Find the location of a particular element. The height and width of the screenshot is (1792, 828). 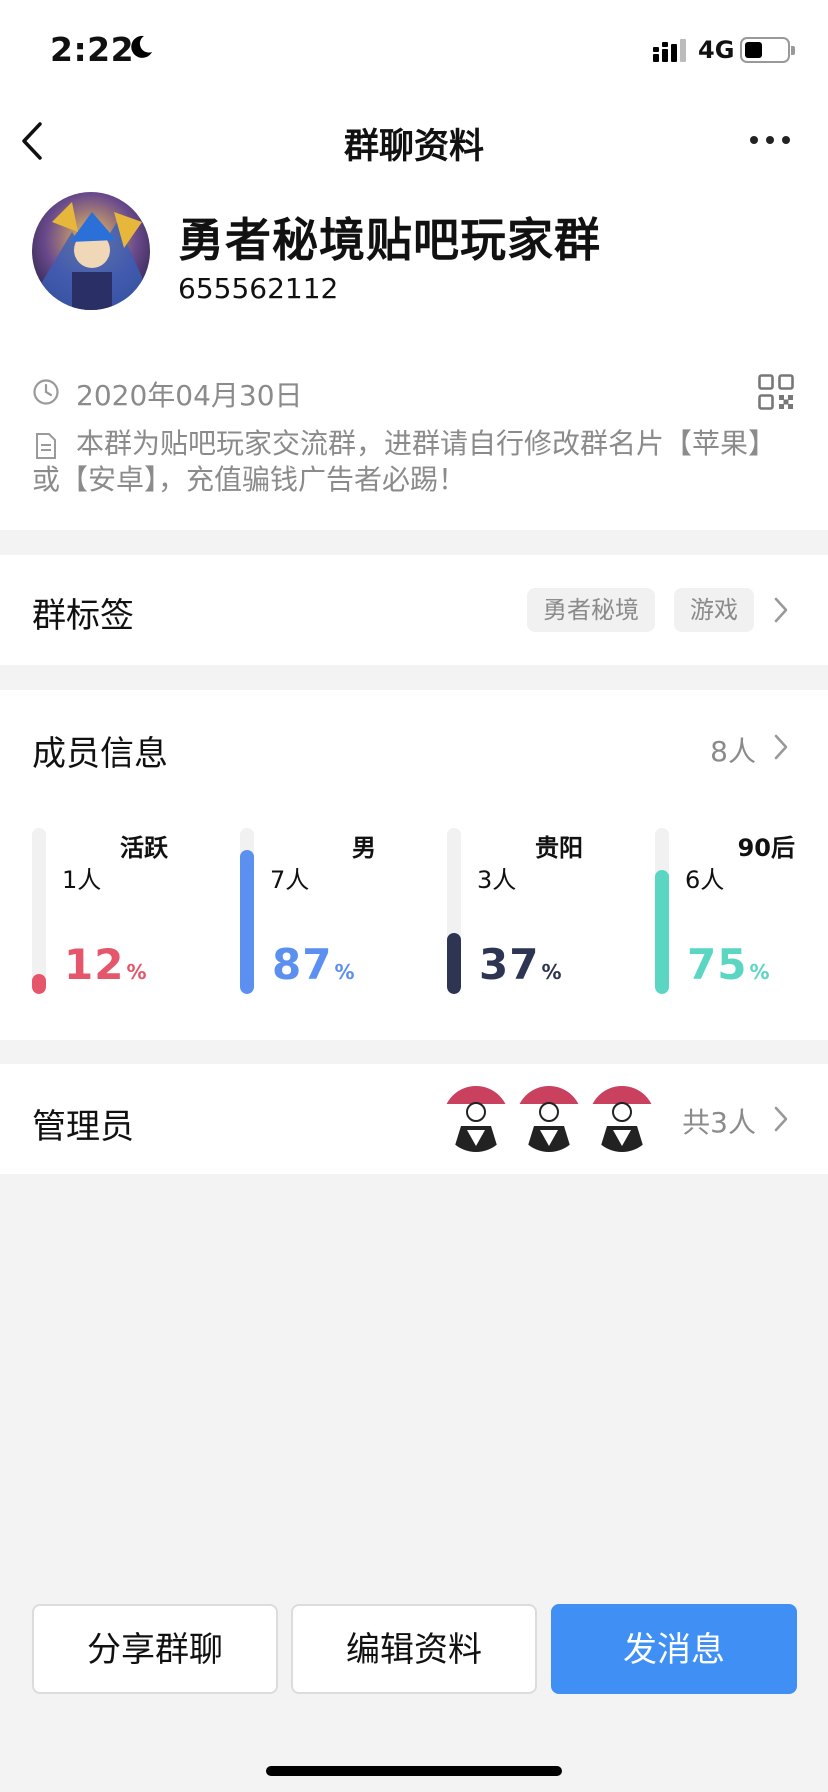

tags-label: 群标签 is located at coordinates (83, 616).